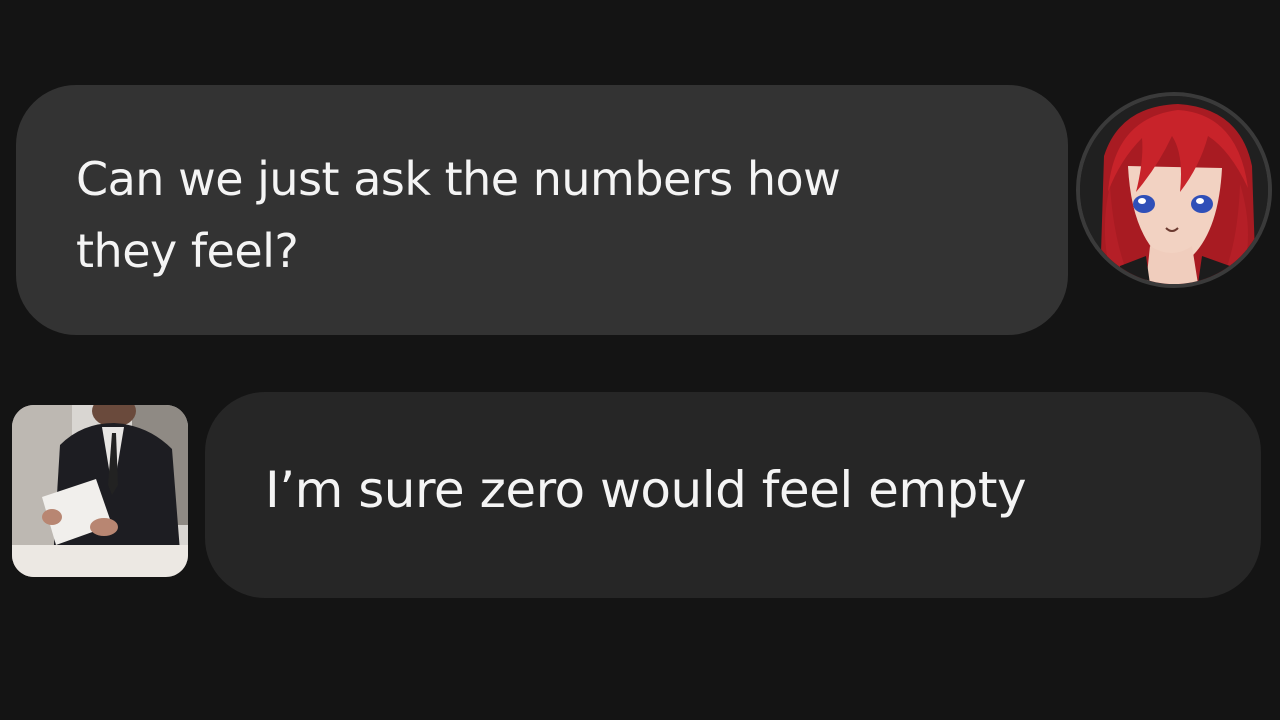  What do you see at coordinates (646, 490) in the screenshot?
I see `assistant-message-text: I’m sure zero would feel empty` at bounding box center [646, 490].